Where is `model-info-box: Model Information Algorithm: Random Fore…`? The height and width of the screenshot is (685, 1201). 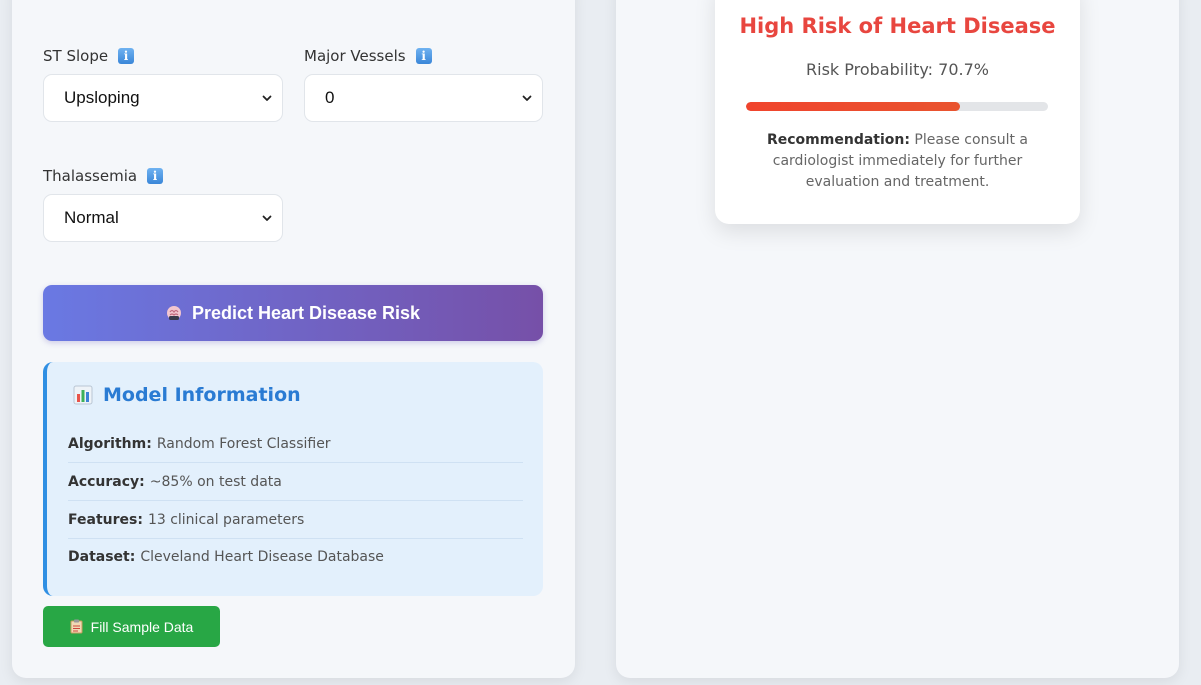
model-info-box: Model Information Algorithm: Random Fore… is located at coordinates (293, 479).